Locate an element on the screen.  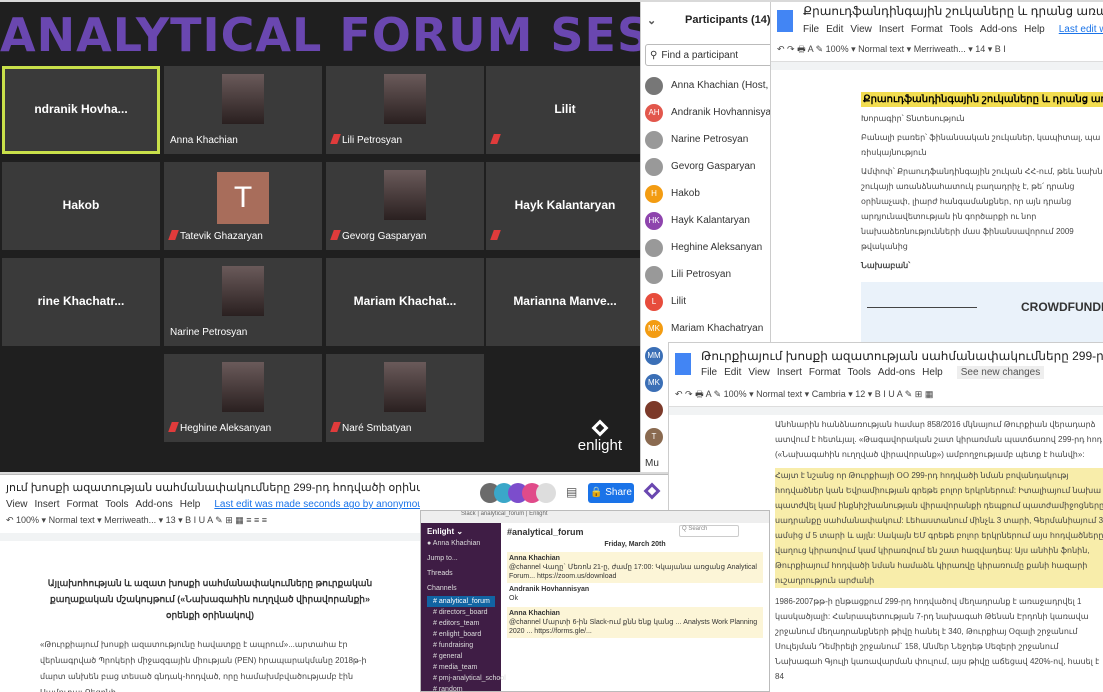
avatar: HK is located at coordinates (654, 220).